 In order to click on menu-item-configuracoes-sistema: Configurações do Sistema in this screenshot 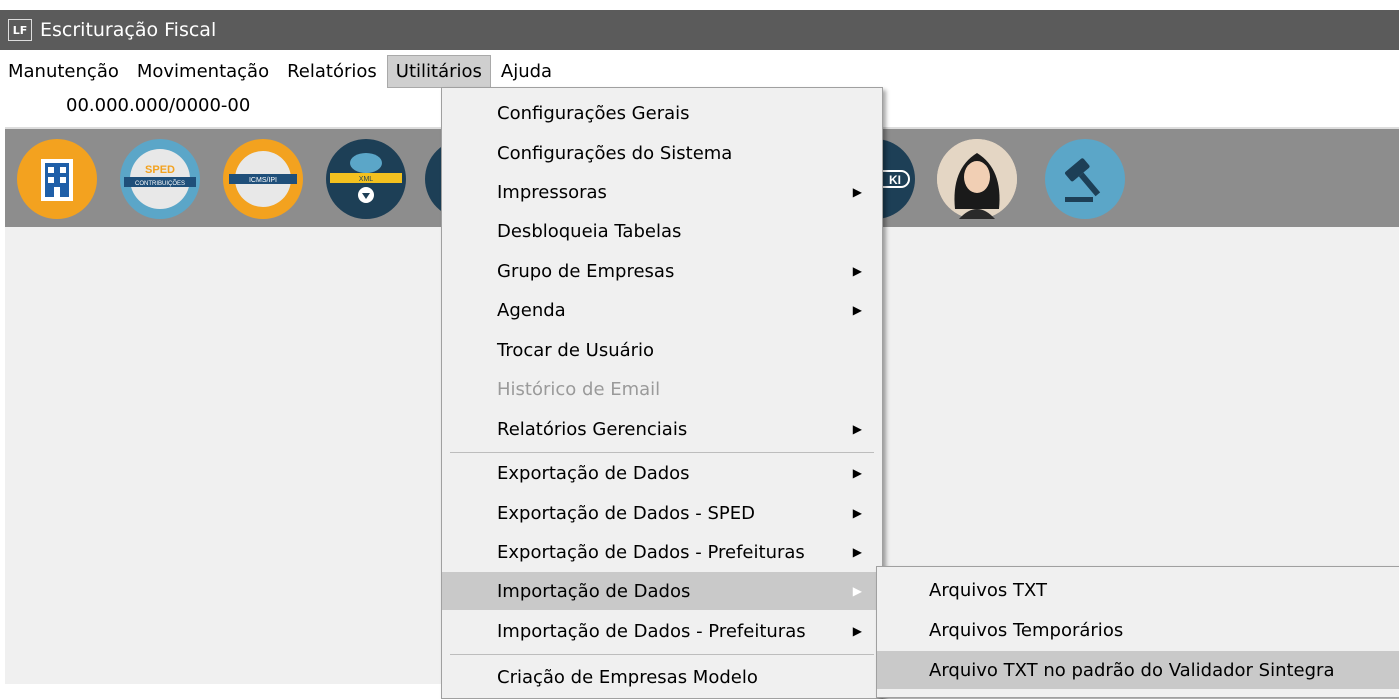, I will do `click(662, 153)`.